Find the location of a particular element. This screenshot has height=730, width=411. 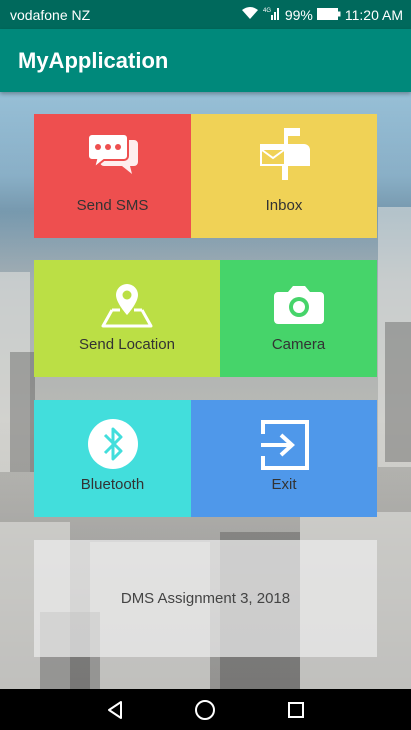

navigation-bar is located at coordinates (205, 709).